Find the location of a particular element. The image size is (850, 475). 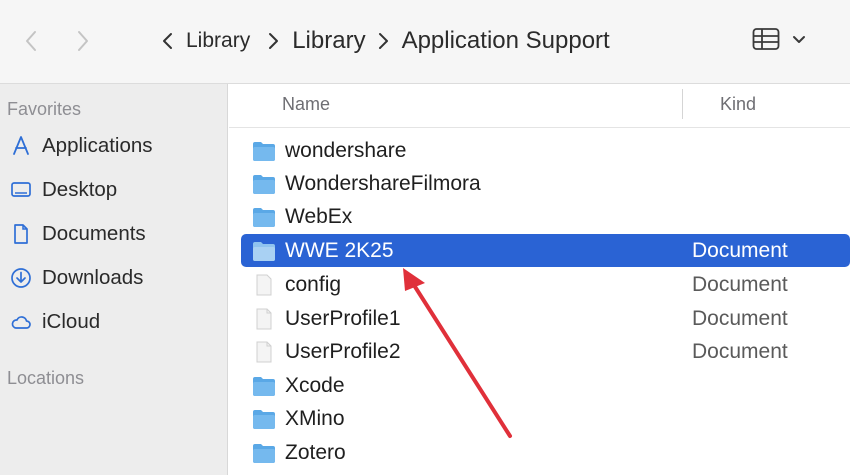

list-item: UserProfile2 Document is located at coordinates (545, 351).